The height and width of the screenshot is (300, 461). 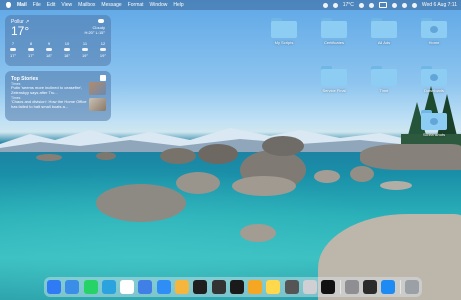 What do you see at coordinates (200, 287) in the screenshot?
I see `dock-chrome-icon` at bounding box center [200, 287].